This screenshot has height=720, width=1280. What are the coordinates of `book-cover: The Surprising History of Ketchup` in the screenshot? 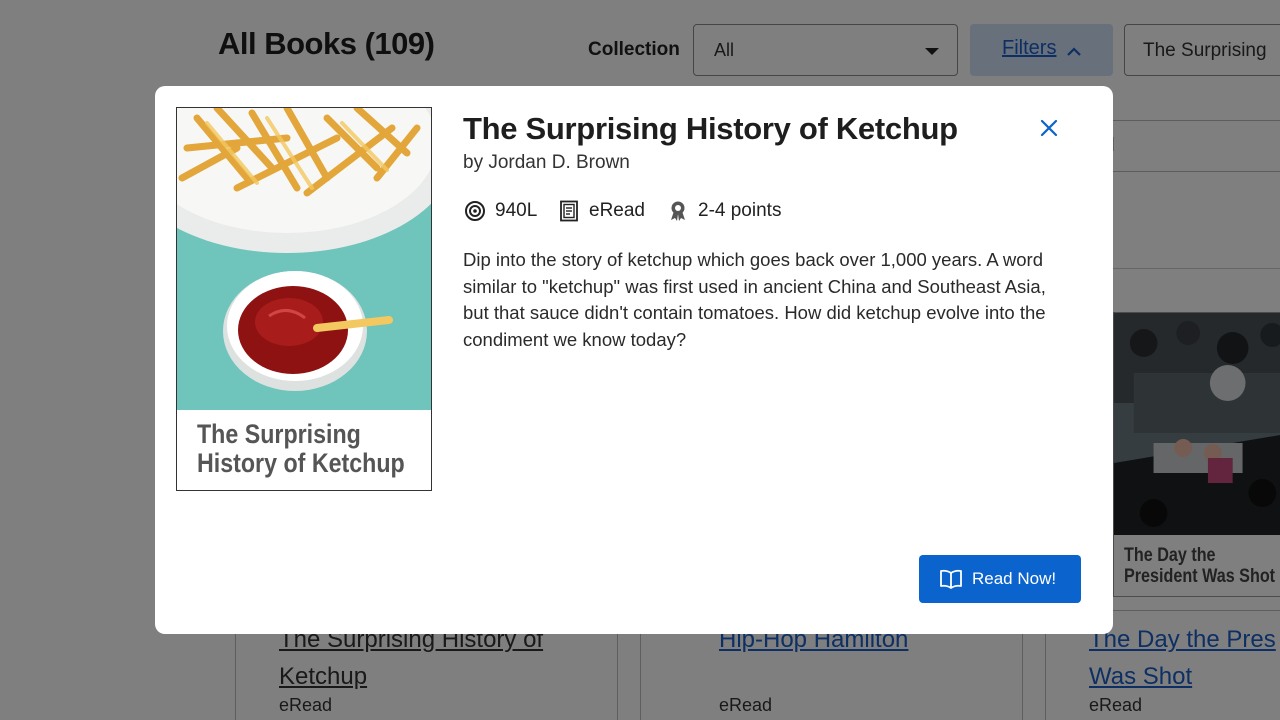 It's located at (304, 299).